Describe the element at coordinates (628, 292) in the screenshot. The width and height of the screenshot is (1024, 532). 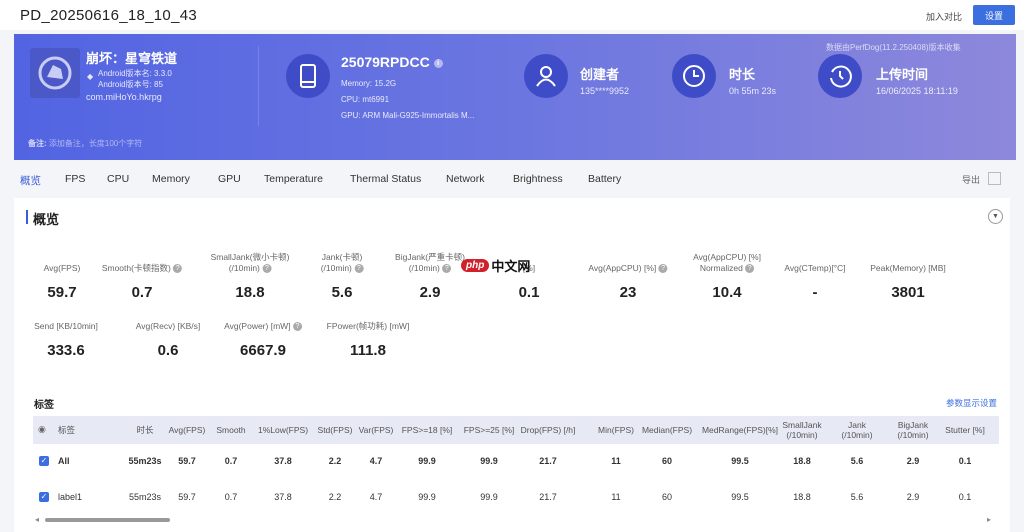
I see `metric-value: 23` at that location.